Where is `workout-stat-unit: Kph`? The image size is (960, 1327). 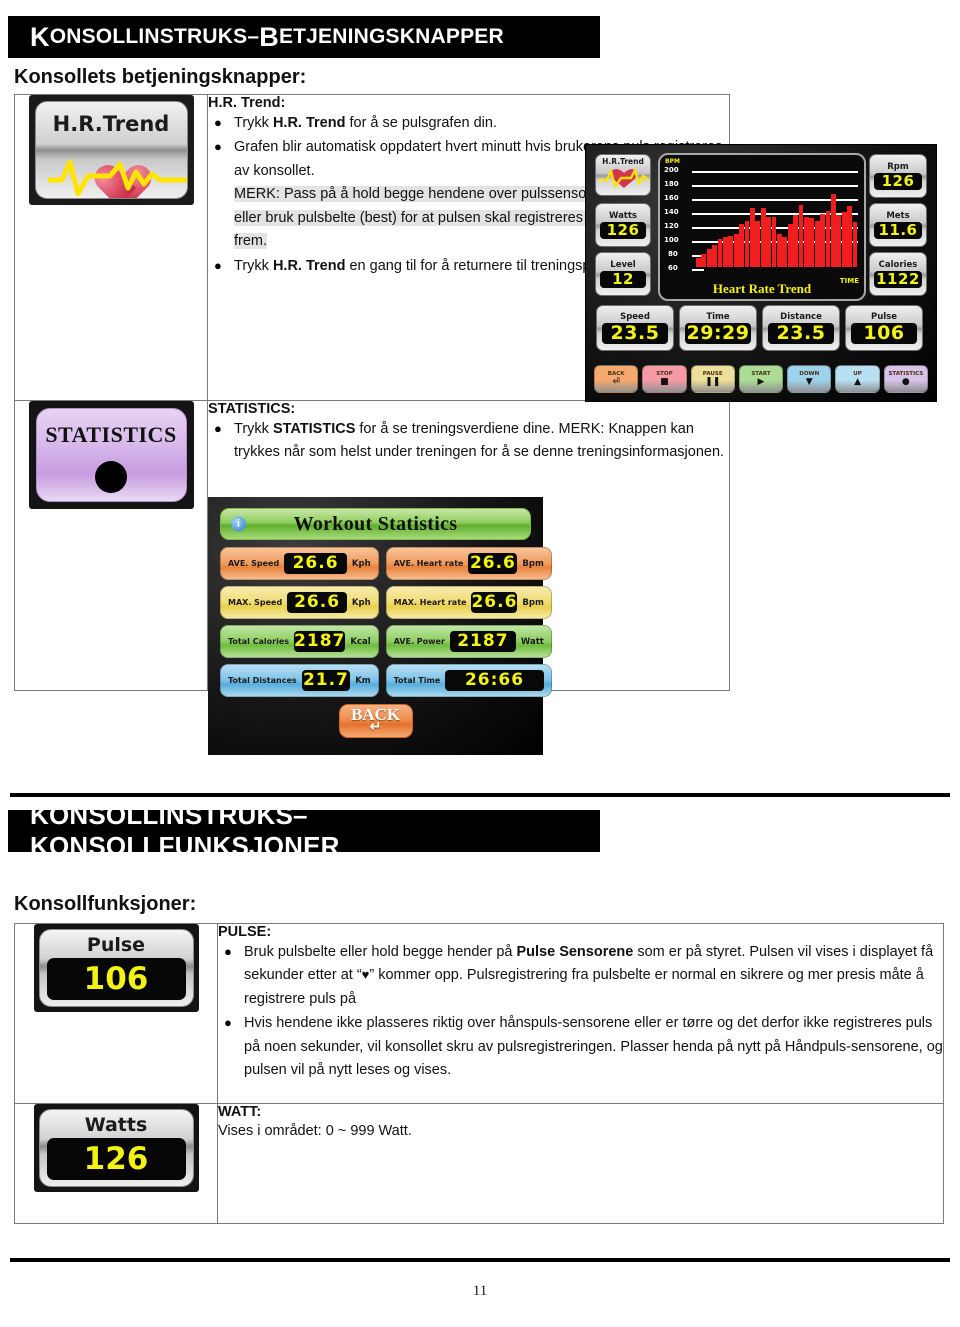 workout-stat-unit: Kph is located at coordinates (361, 602).